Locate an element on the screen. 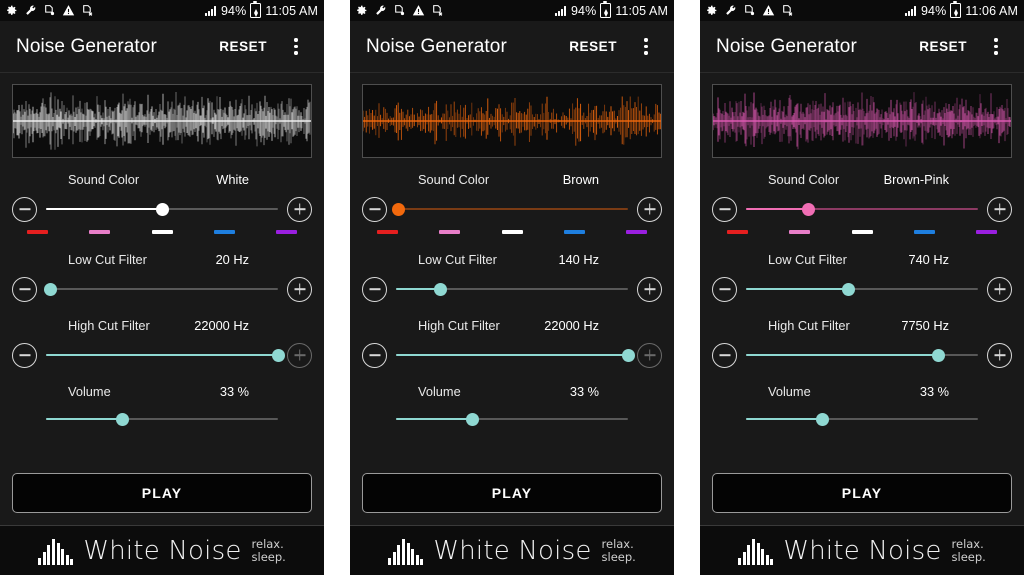 Image resolution: width=1024 pixels, height=575 pixels. low-cut-filter-section: Low Cut Filter 20 Hz is located at coordinates (162, 278).